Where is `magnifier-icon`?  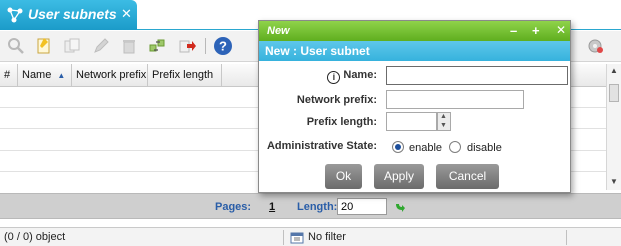 magnifier-icon is located at coordinates (16, 46).